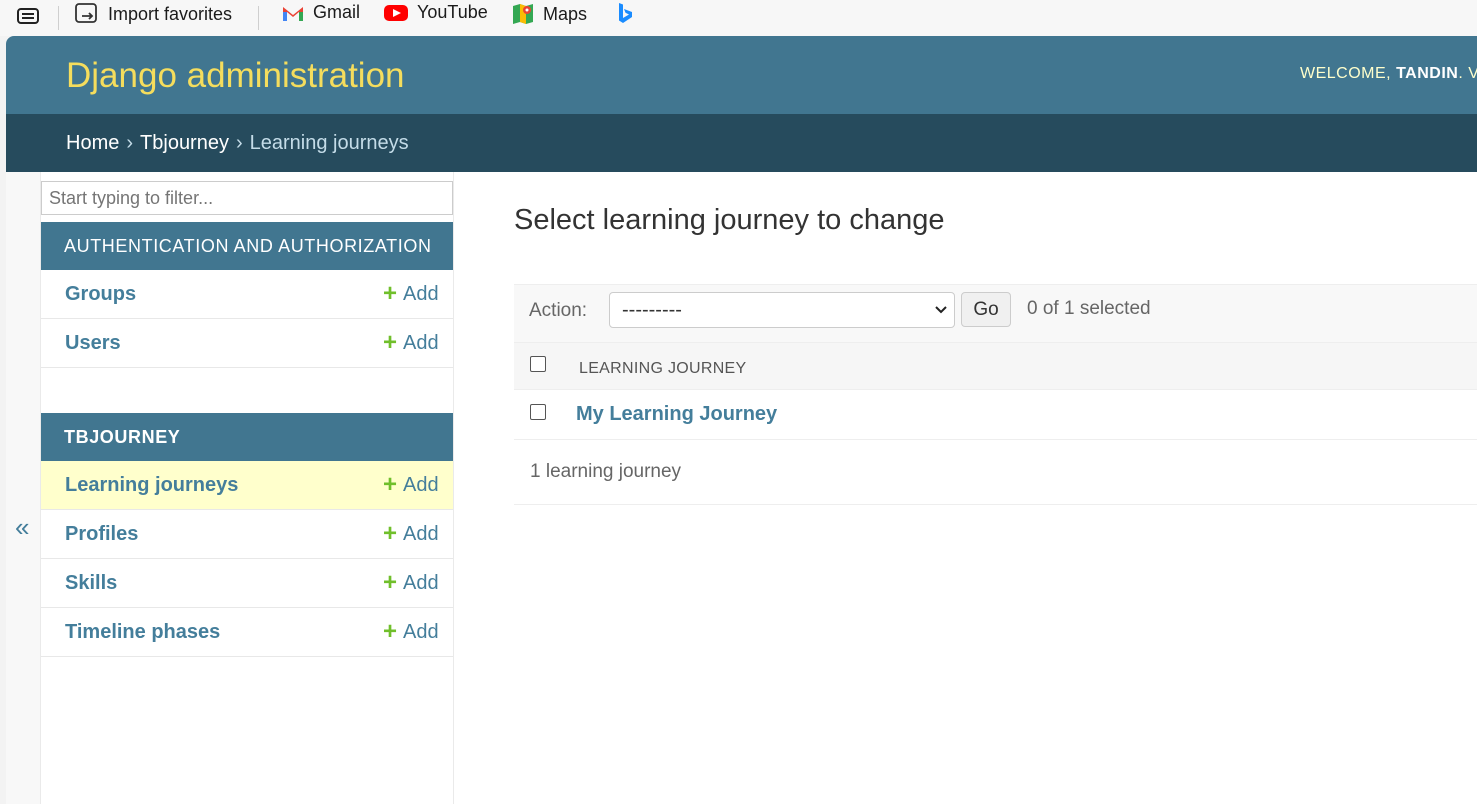  What do you see at coordinates (1461, 73) in the screenshot?
I see `welcome-period: .` at bounding box center [1461, 73].